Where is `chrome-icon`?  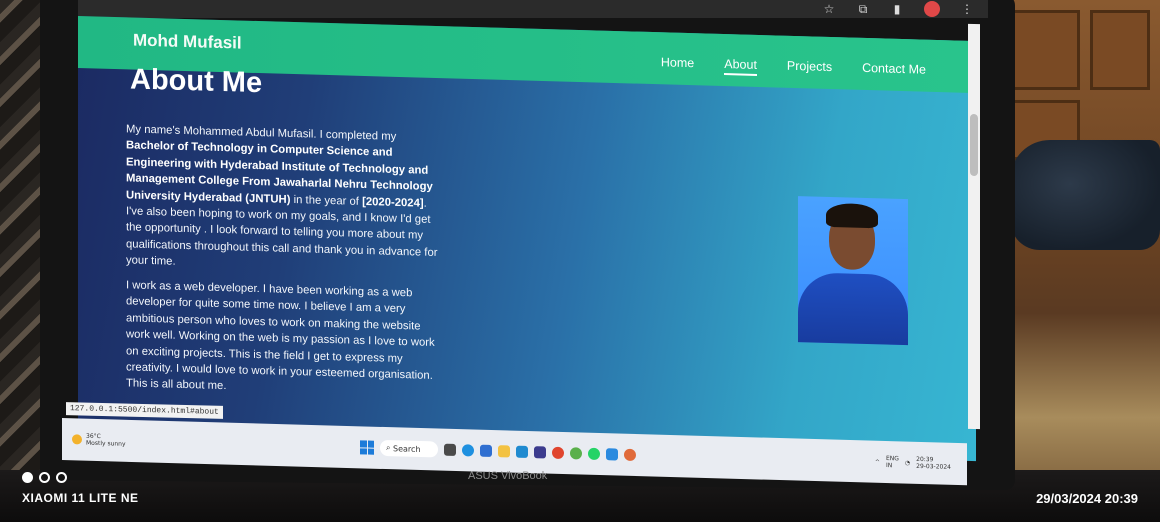
chrome-icon is located at coordinates (558, 453).